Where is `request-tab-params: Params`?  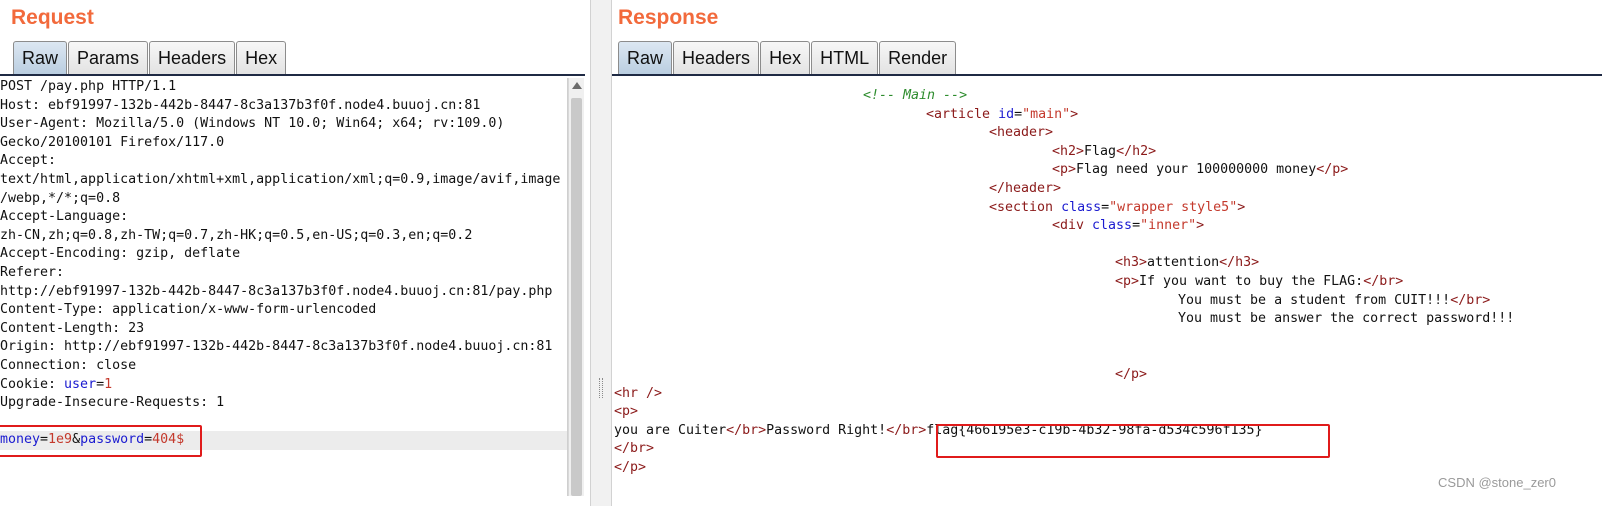
request-tab-params: Params is located at coordinates (108, 58).